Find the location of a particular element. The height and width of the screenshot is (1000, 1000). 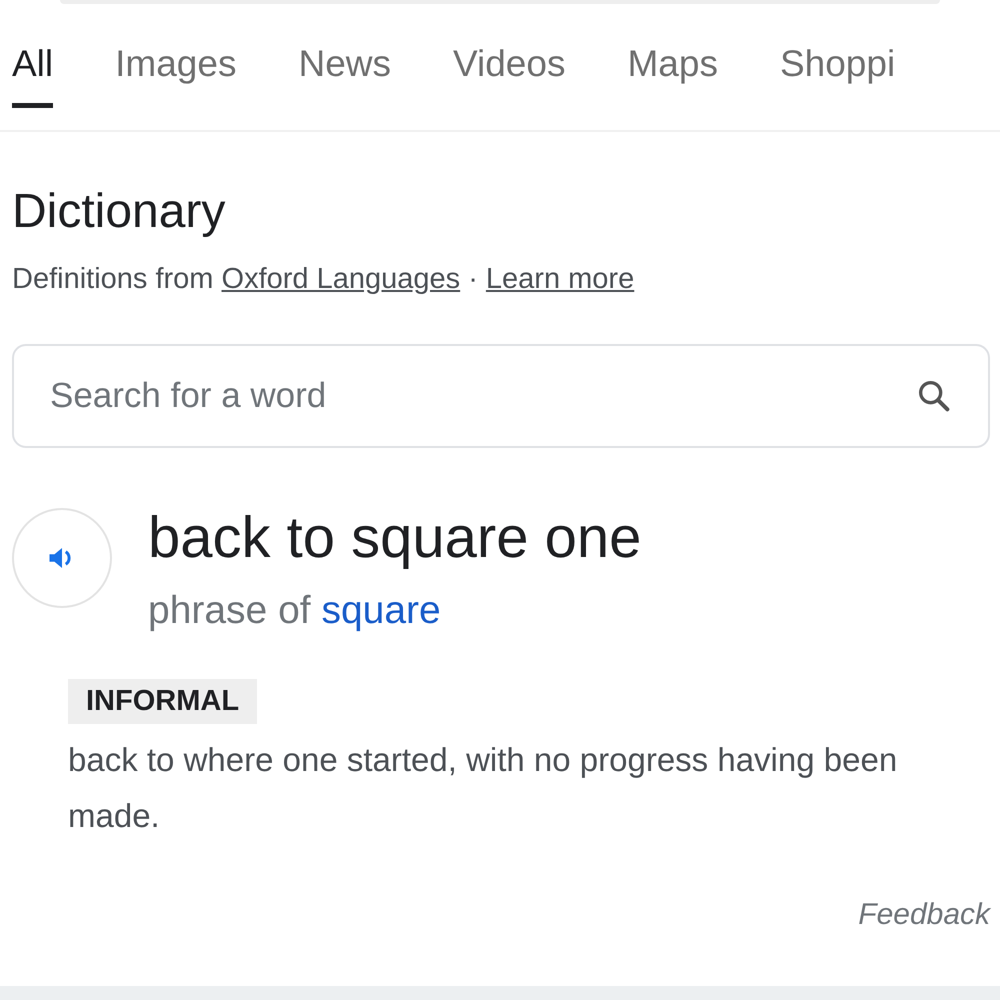

feedback-link: Feedback is located at coordinates (924, 914).